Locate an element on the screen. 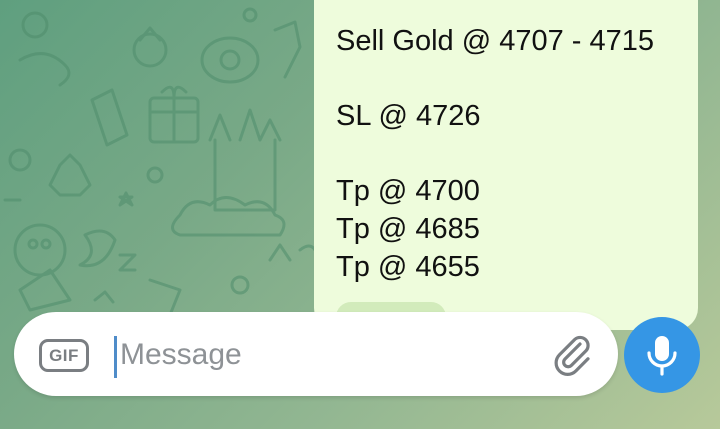 This screenshot has width=720, height=429. message-line-sl: SL @ 4726 is located at coordinates (408, 116).